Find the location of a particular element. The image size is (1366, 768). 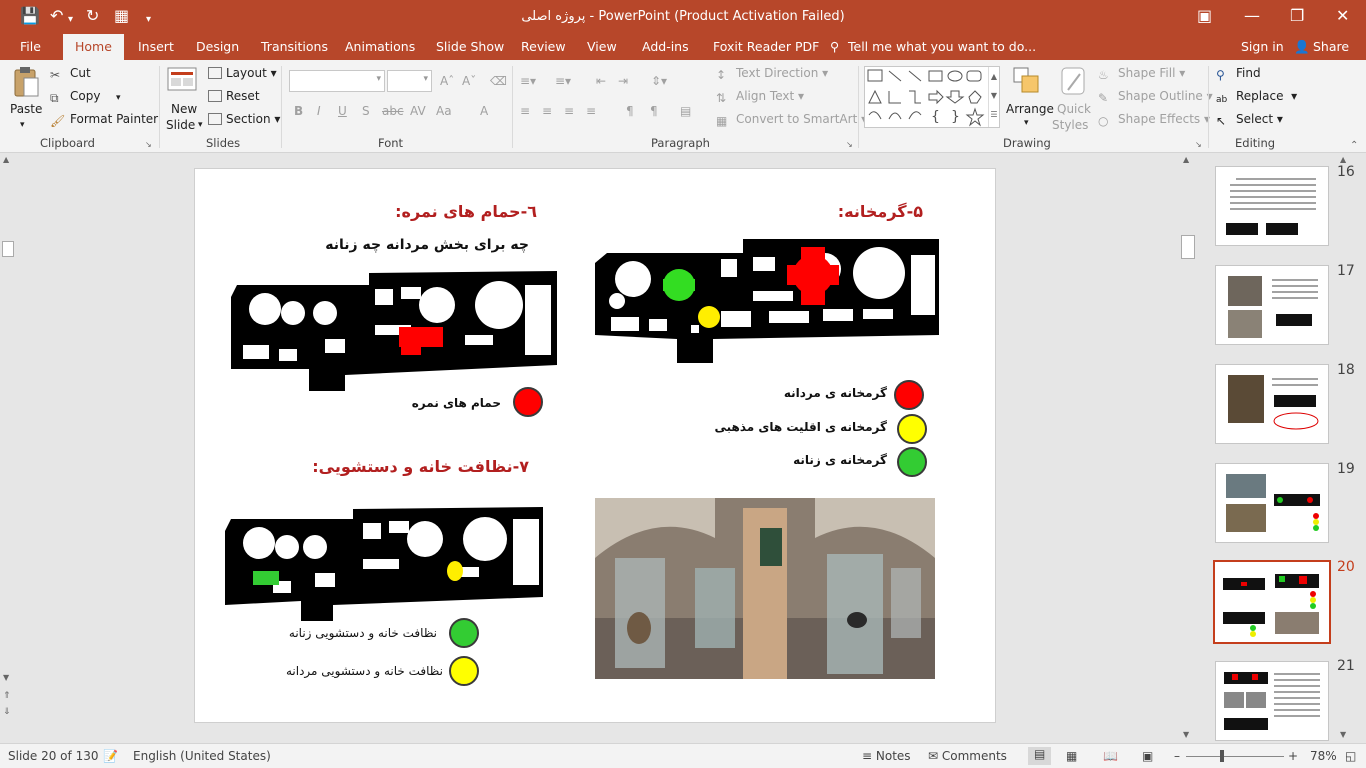

replace-button: ab Replace ▾ is located at coordinates (1256, 96).